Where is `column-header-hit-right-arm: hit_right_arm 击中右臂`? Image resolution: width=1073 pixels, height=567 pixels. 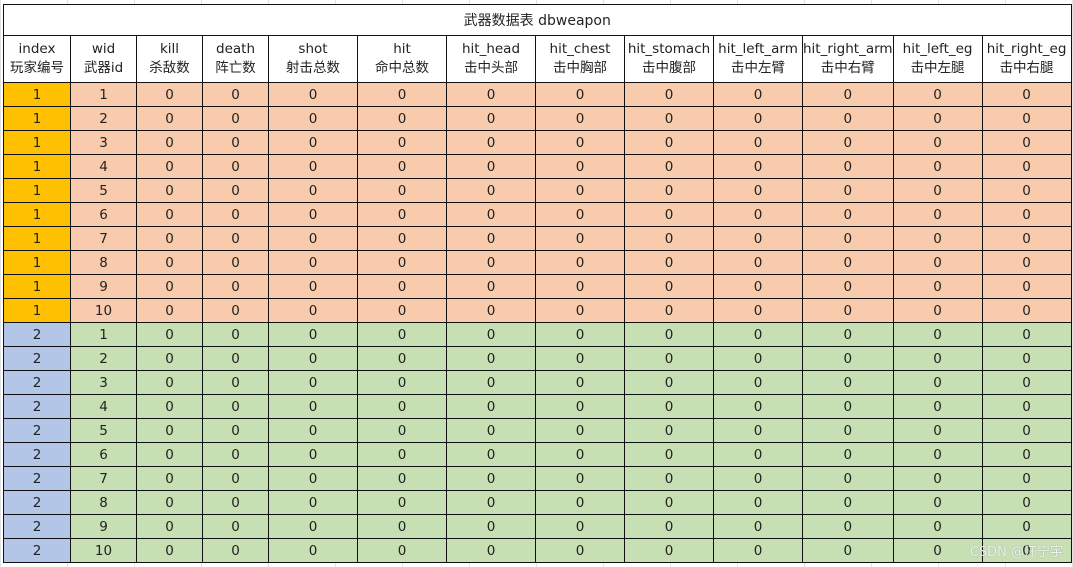
column-header-hit-right-arm: hit_right_arm 击中右臂 is located at coordinates (848, 59).